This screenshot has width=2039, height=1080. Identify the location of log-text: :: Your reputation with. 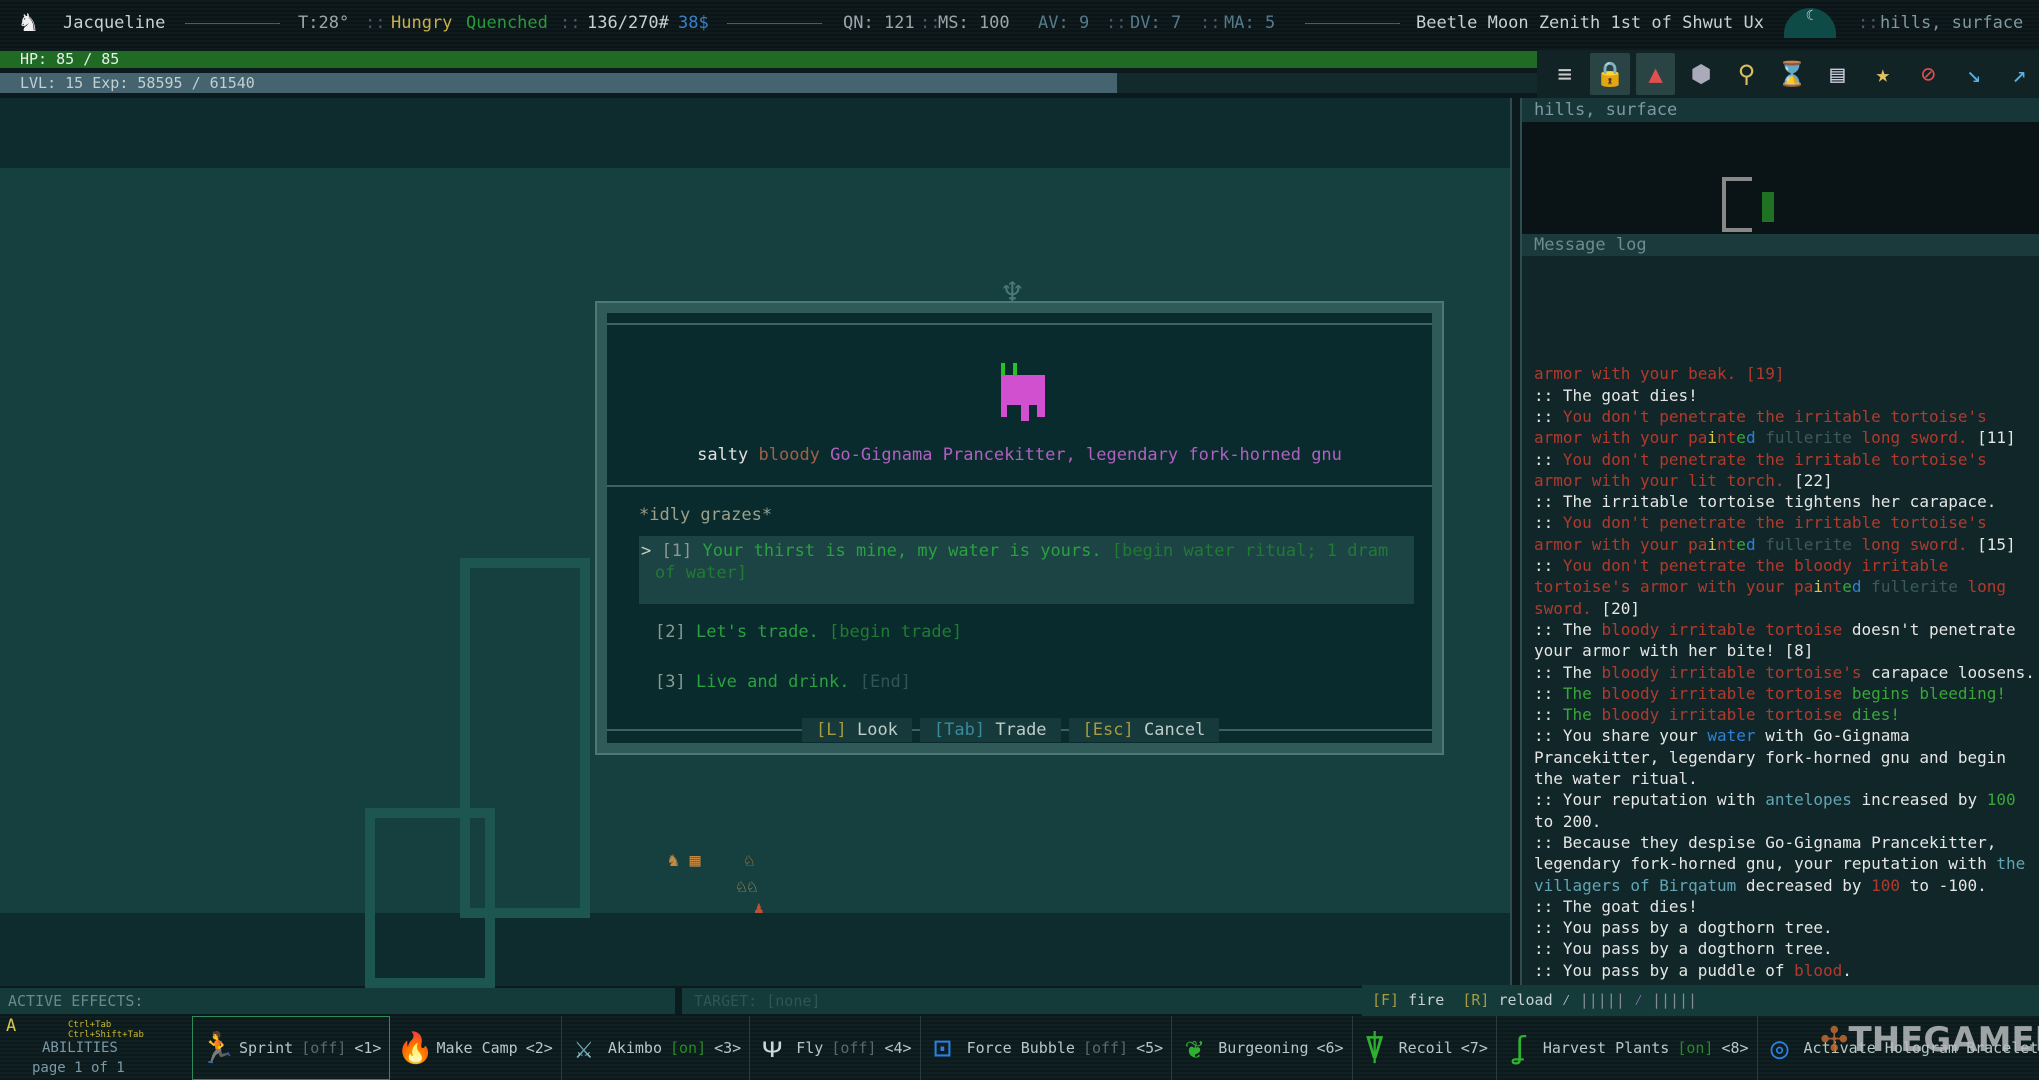
(1650, 800).